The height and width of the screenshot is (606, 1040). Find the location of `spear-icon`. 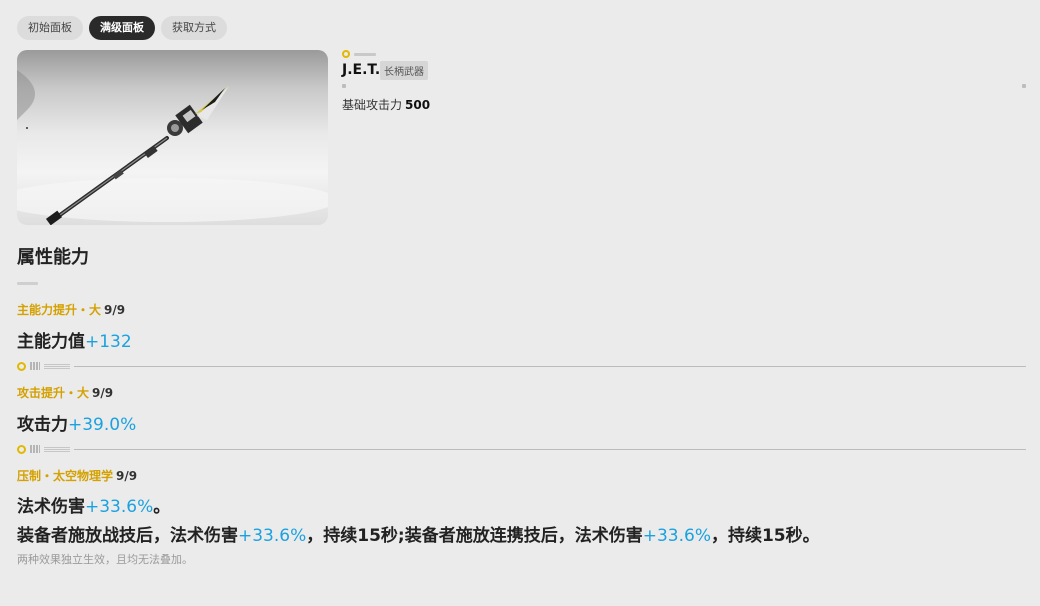

spear-icon is located at coordinates (172, 147).